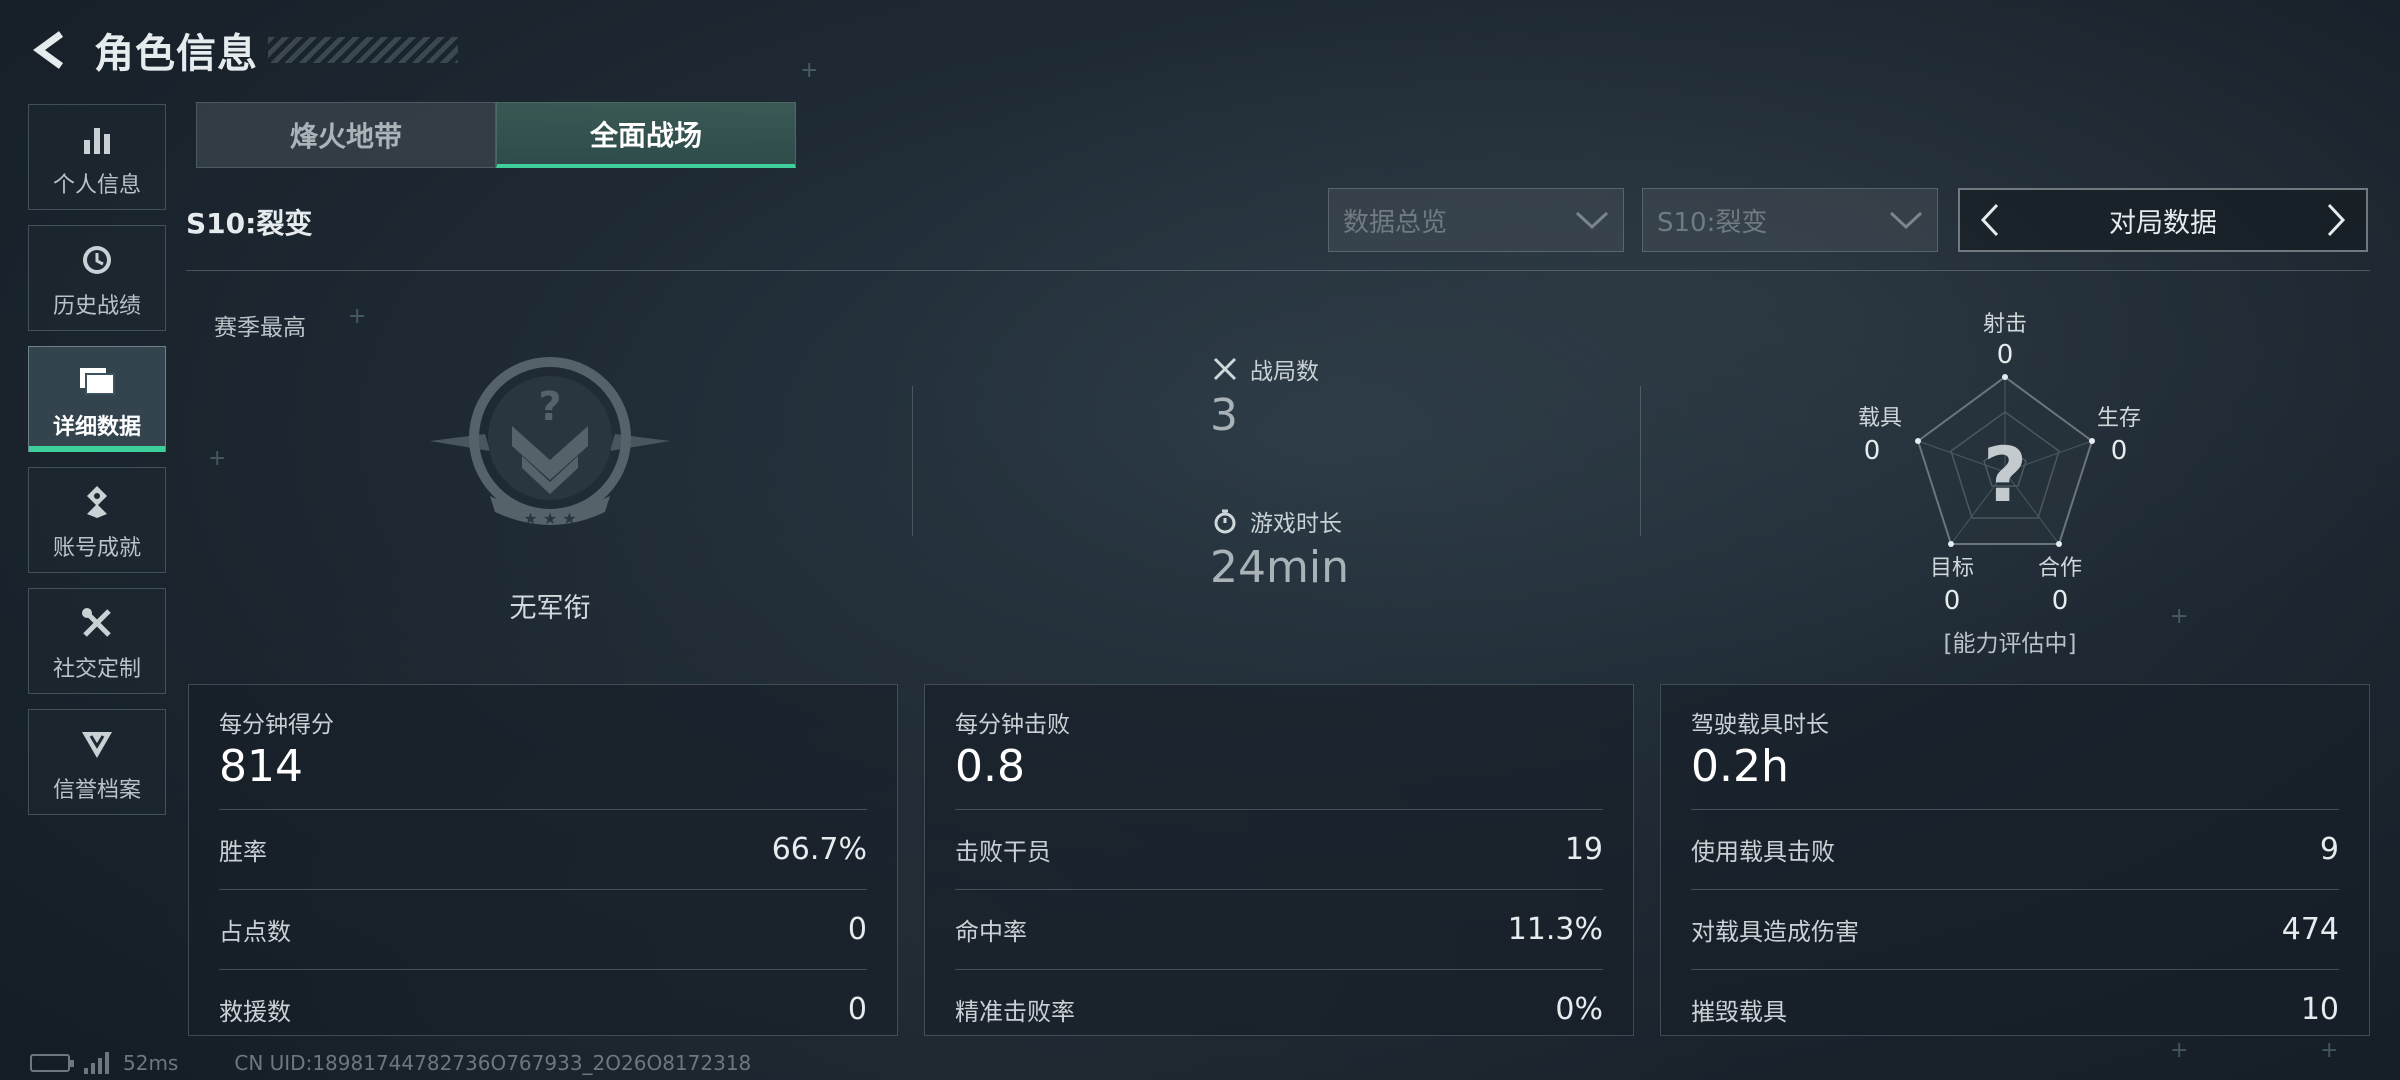  I want to click on radar-label-vehicle: 载具, so click(1879, 418).